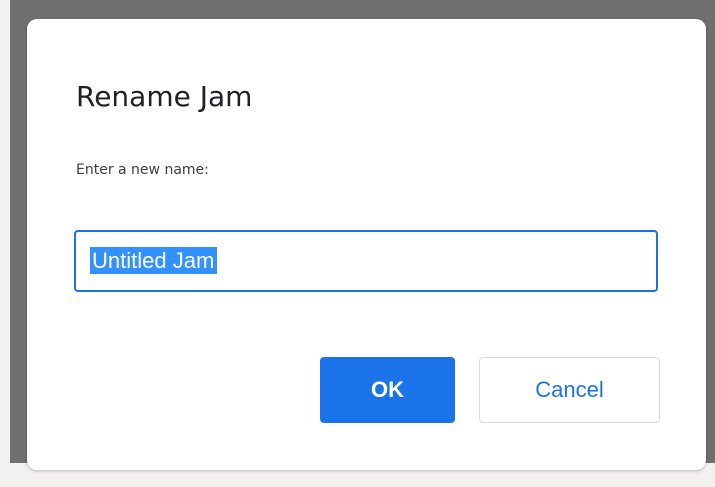  Describe the element at coordinates (142, 170) in the screenshot. I see `dialog-prompt: Enter a new name:` at that location.